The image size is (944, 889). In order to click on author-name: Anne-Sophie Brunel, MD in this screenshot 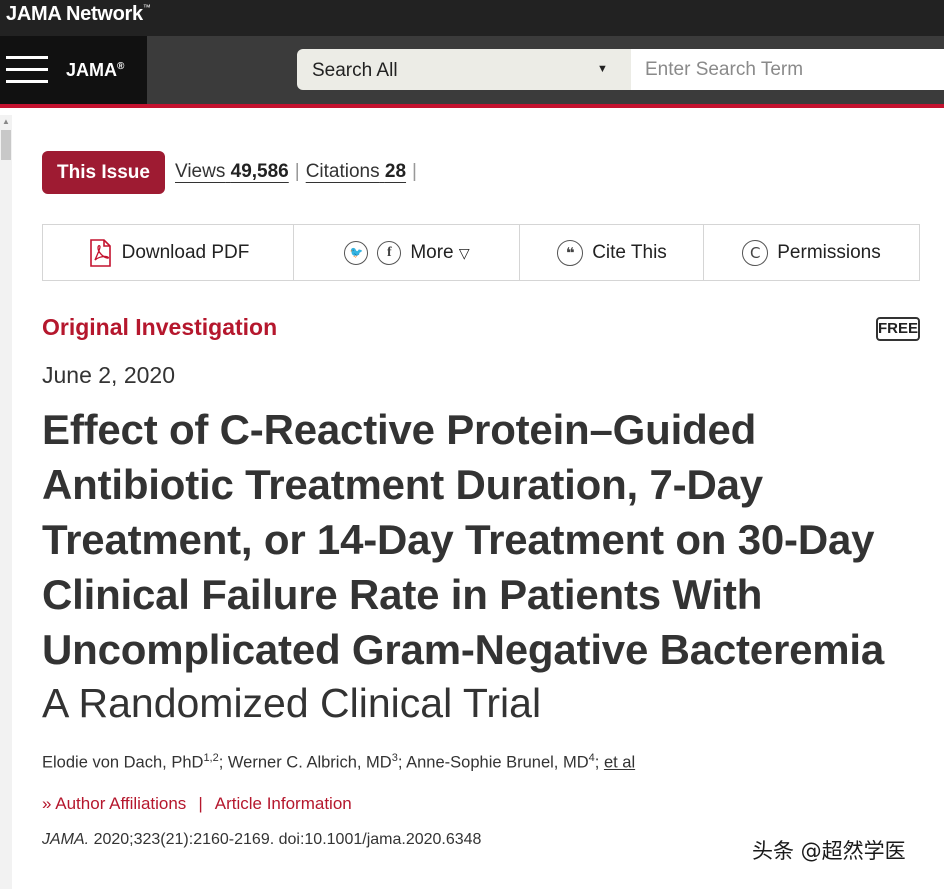, I will do `click(497, 763)`.